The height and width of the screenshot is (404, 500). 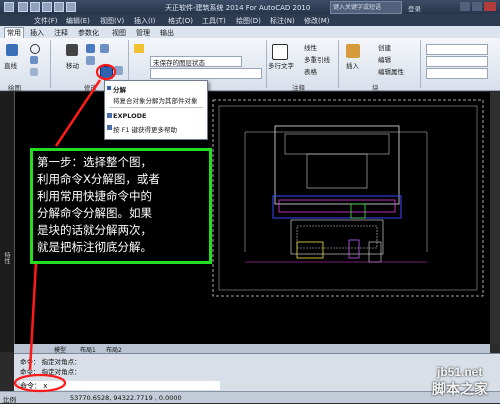 What do you see at coordinates (94, 213) in the screenshot?
I see `instruction-line: 分解命令分解图。如果` at bounding box center [94, 213].